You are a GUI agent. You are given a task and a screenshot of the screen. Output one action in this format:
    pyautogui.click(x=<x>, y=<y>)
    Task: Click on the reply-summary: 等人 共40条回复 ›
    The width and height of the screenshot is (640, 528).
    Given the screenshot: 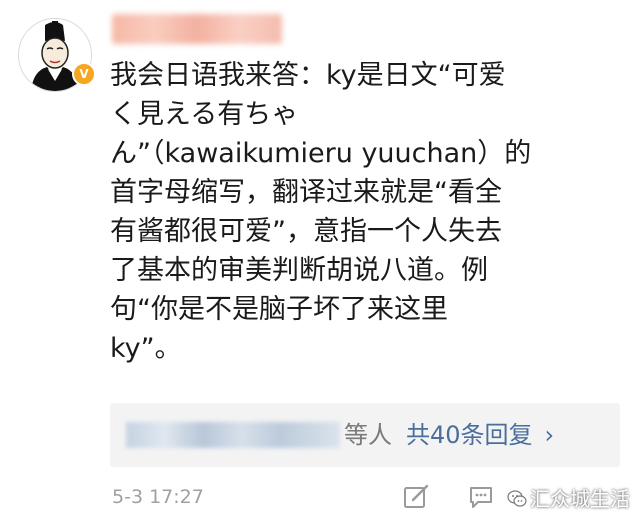 What is the action you would take?
    pyautogui.click(x=365, y=435)
    